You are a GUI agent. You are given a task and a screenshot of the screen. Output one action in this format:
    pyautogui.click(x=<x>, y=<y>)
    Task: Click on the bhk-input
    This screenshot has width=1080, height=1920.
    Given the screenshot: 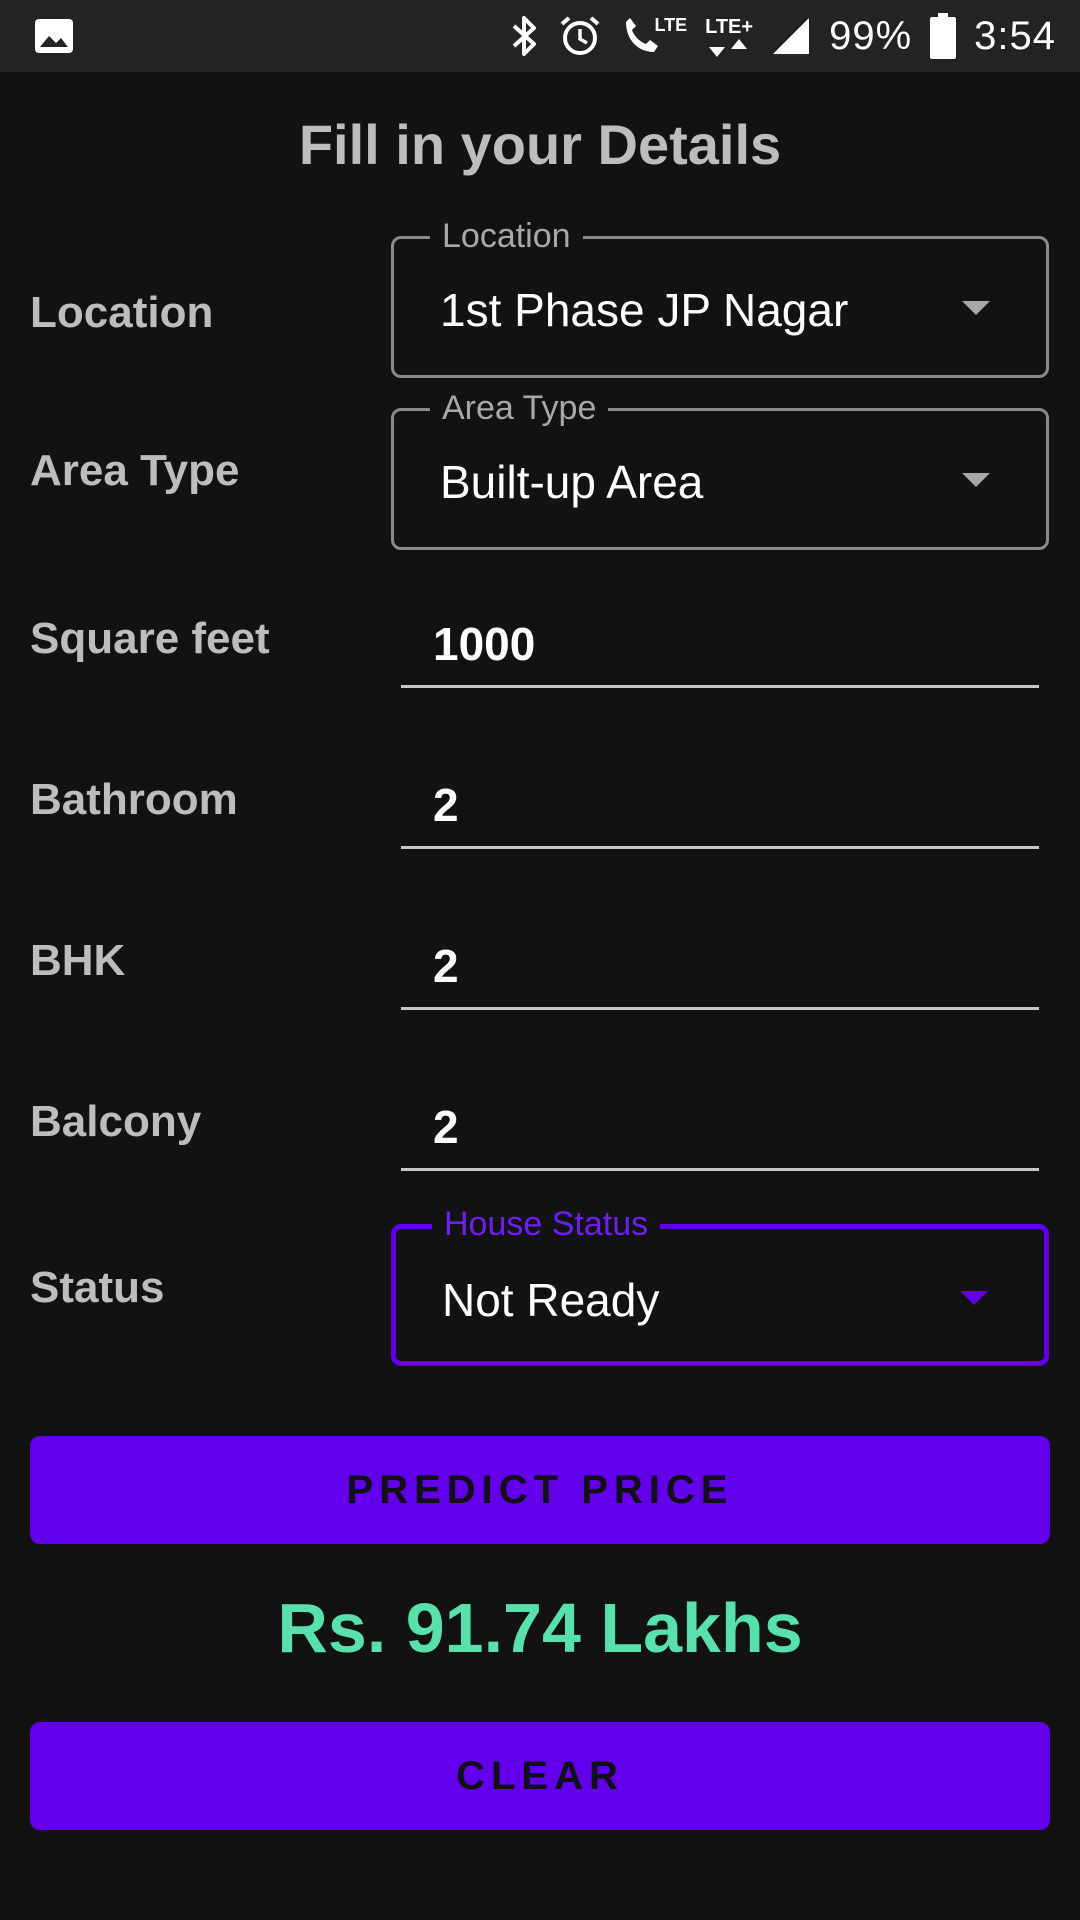 What is the action you would take?
    pyautogui.click(x=728, y=966)
    